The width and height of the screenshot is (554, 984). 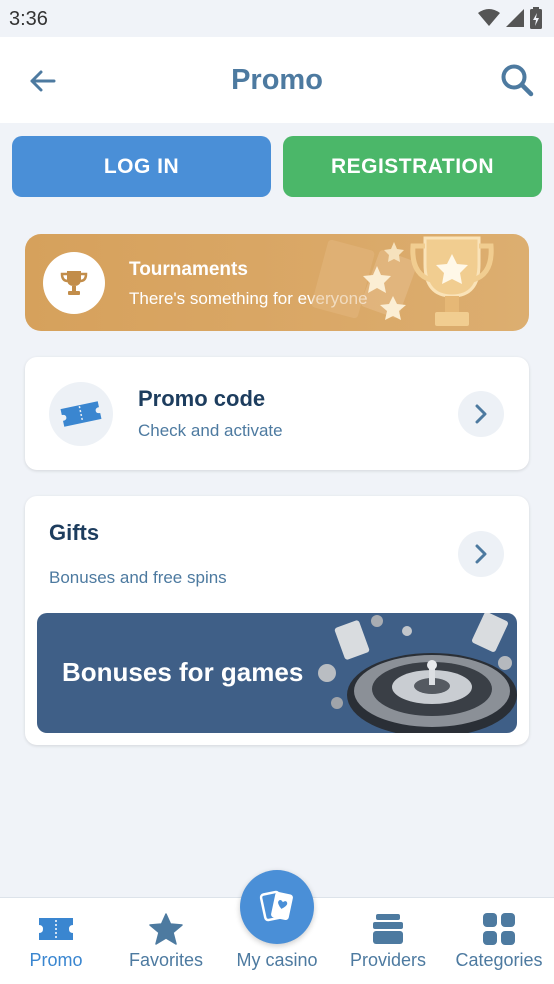 I want to click on nav-item-categories: Categories, so click(x=499, y=941).